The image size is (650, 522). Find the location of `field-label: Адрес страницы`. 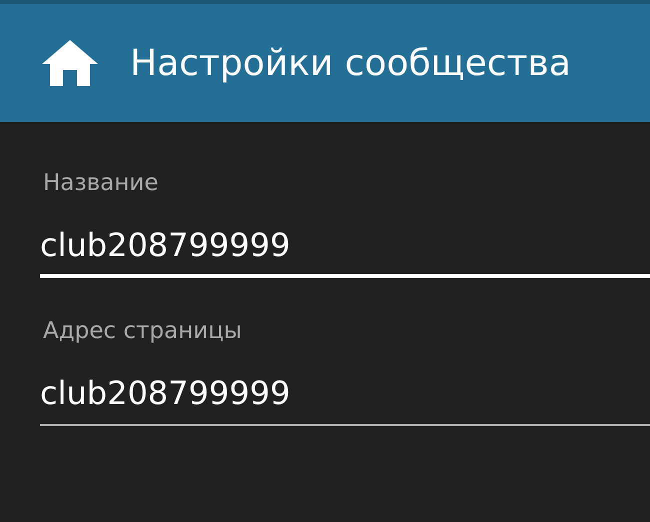

field-label: Адрес страницы is located at coordinates (143, 331).